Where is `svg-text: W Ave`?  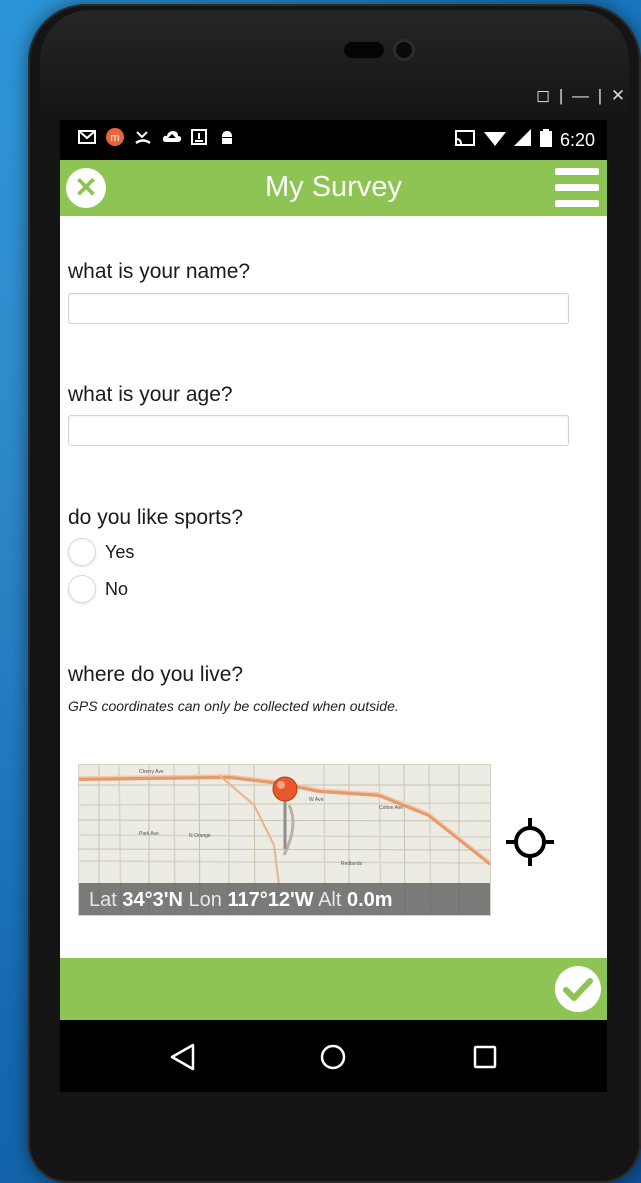
svg-text: W Ave is located at coordinates (316, 800).